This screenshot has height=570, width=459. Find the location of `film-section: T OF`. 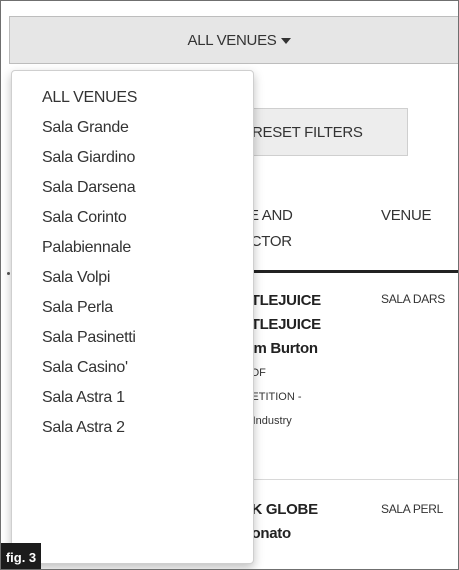

film-section: T OF is located at coordinates (253, 373).